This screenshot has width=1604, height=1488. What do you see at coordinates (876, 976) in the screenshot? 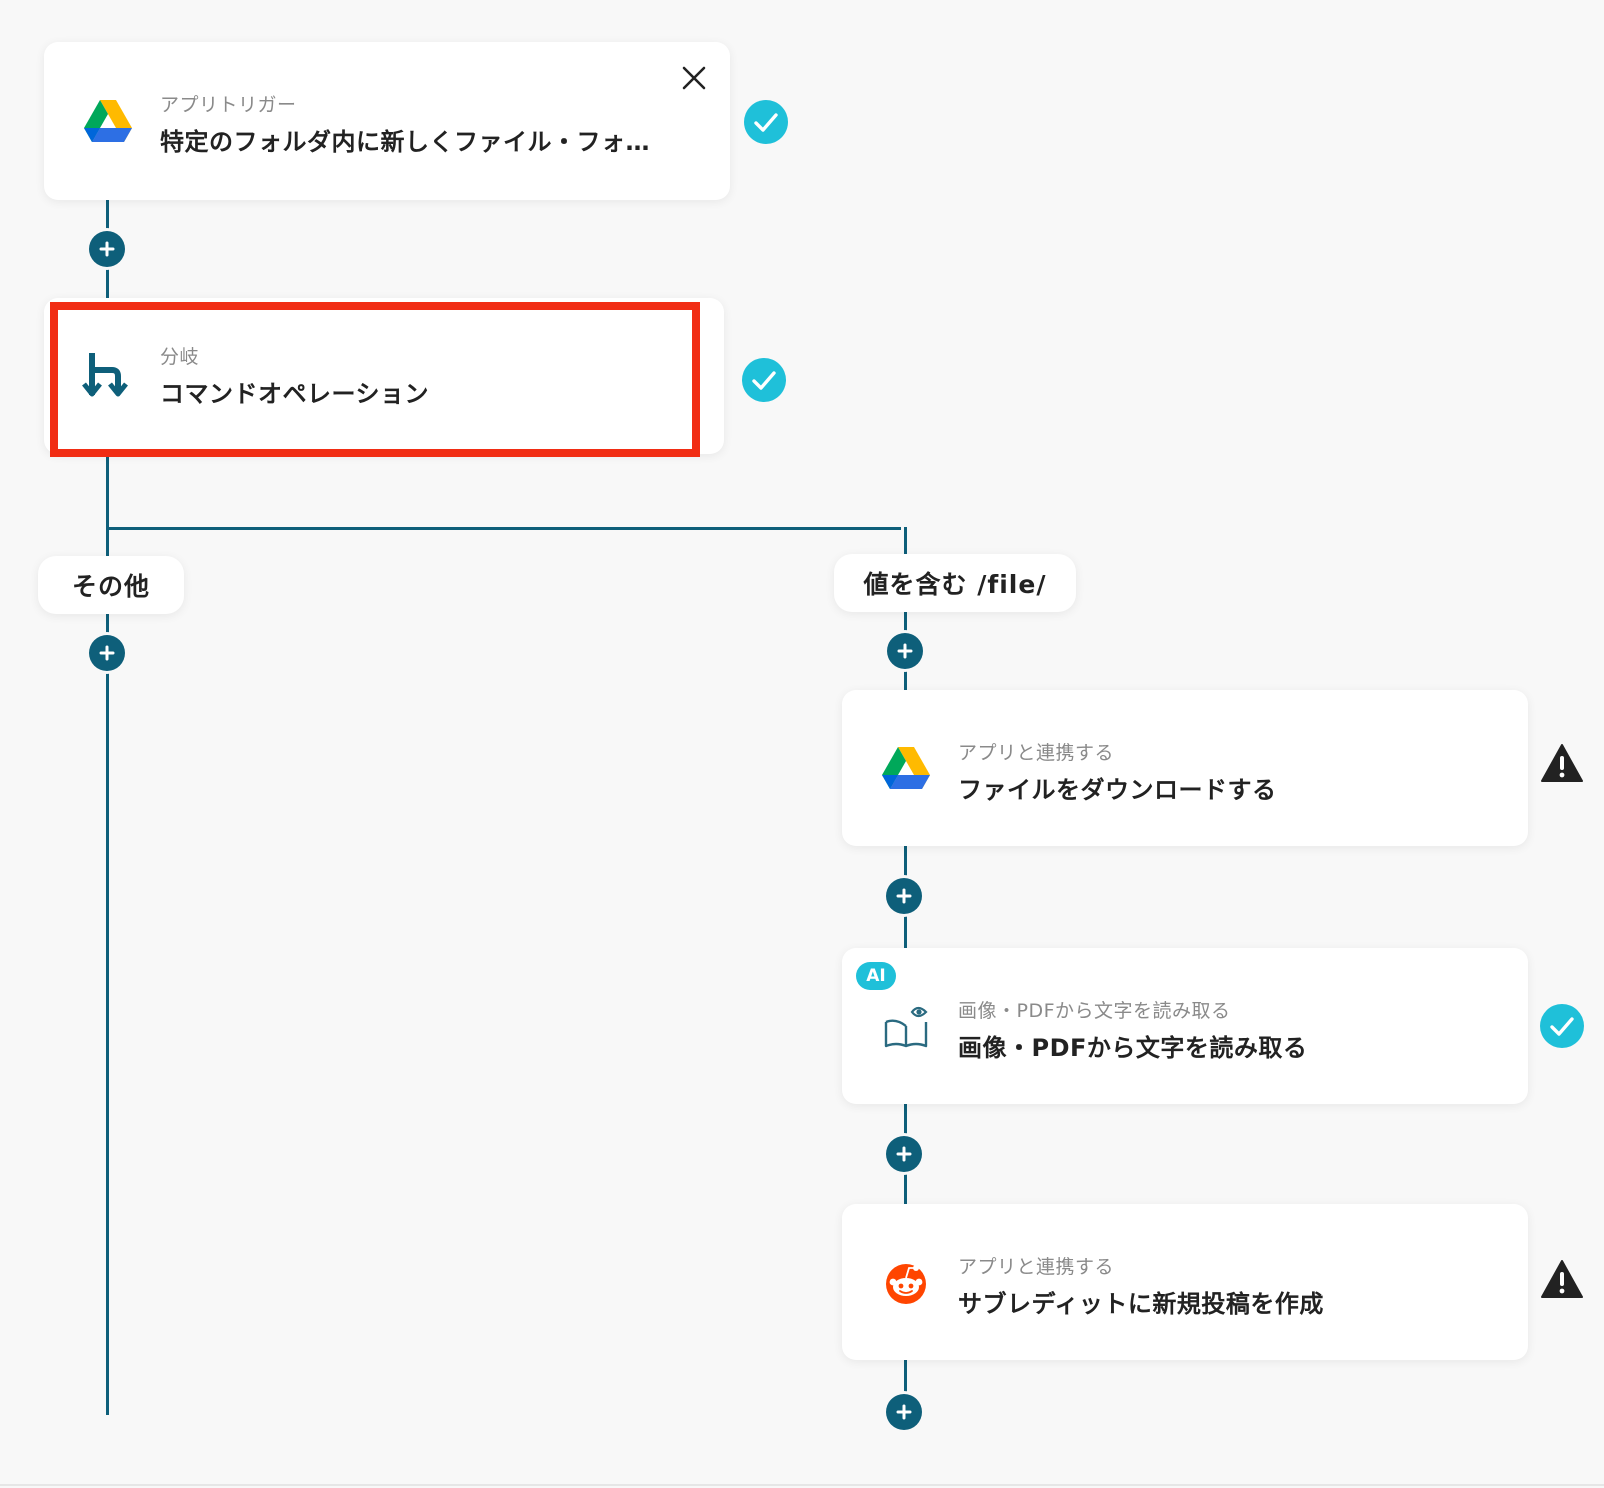
I see `ai-badge: AI` at bounding box center [876, 976].